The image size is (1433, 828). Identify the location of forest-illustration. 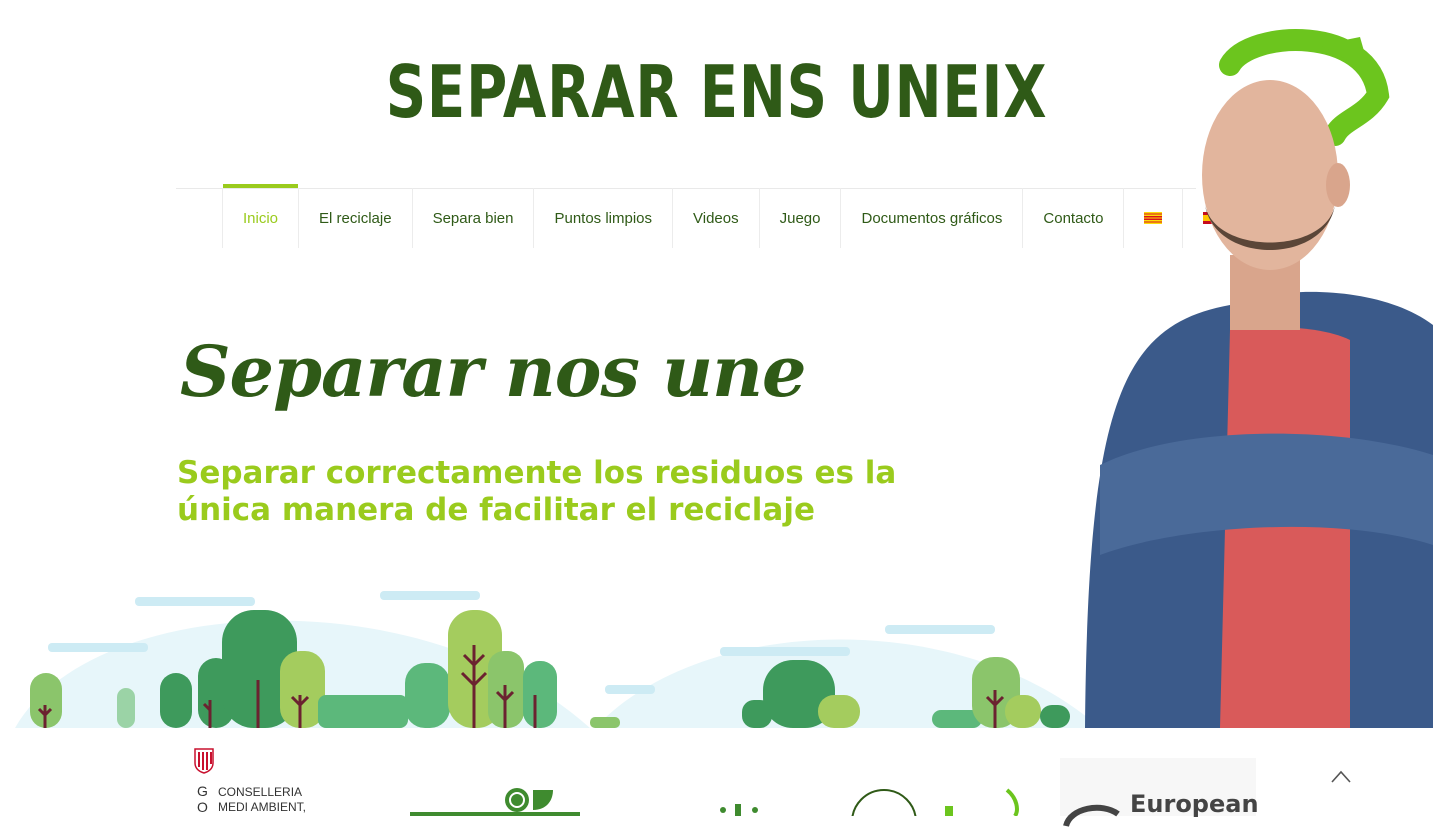
(557, 659).